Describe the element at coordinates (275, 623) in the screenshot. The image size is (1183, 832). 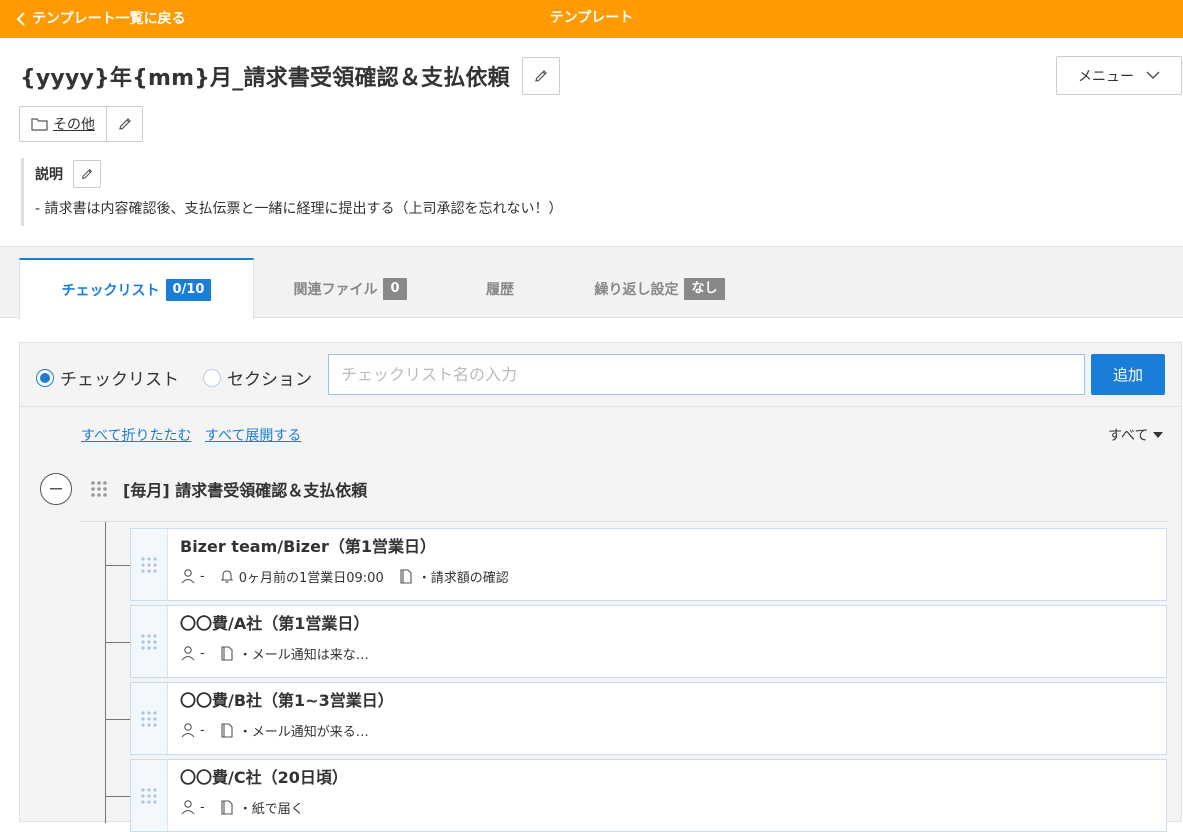
I see `item-title: 〇〇費/A社（第1営業日）` at that location.